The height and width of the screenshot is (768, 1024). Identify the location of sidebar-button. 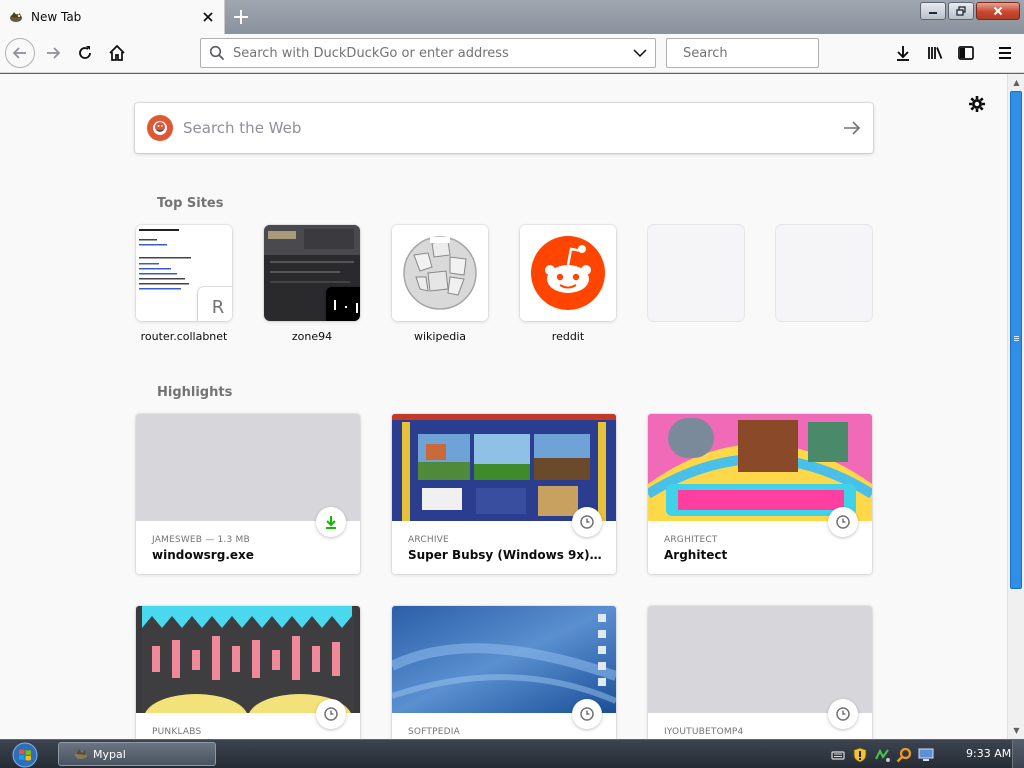
(966, 53).